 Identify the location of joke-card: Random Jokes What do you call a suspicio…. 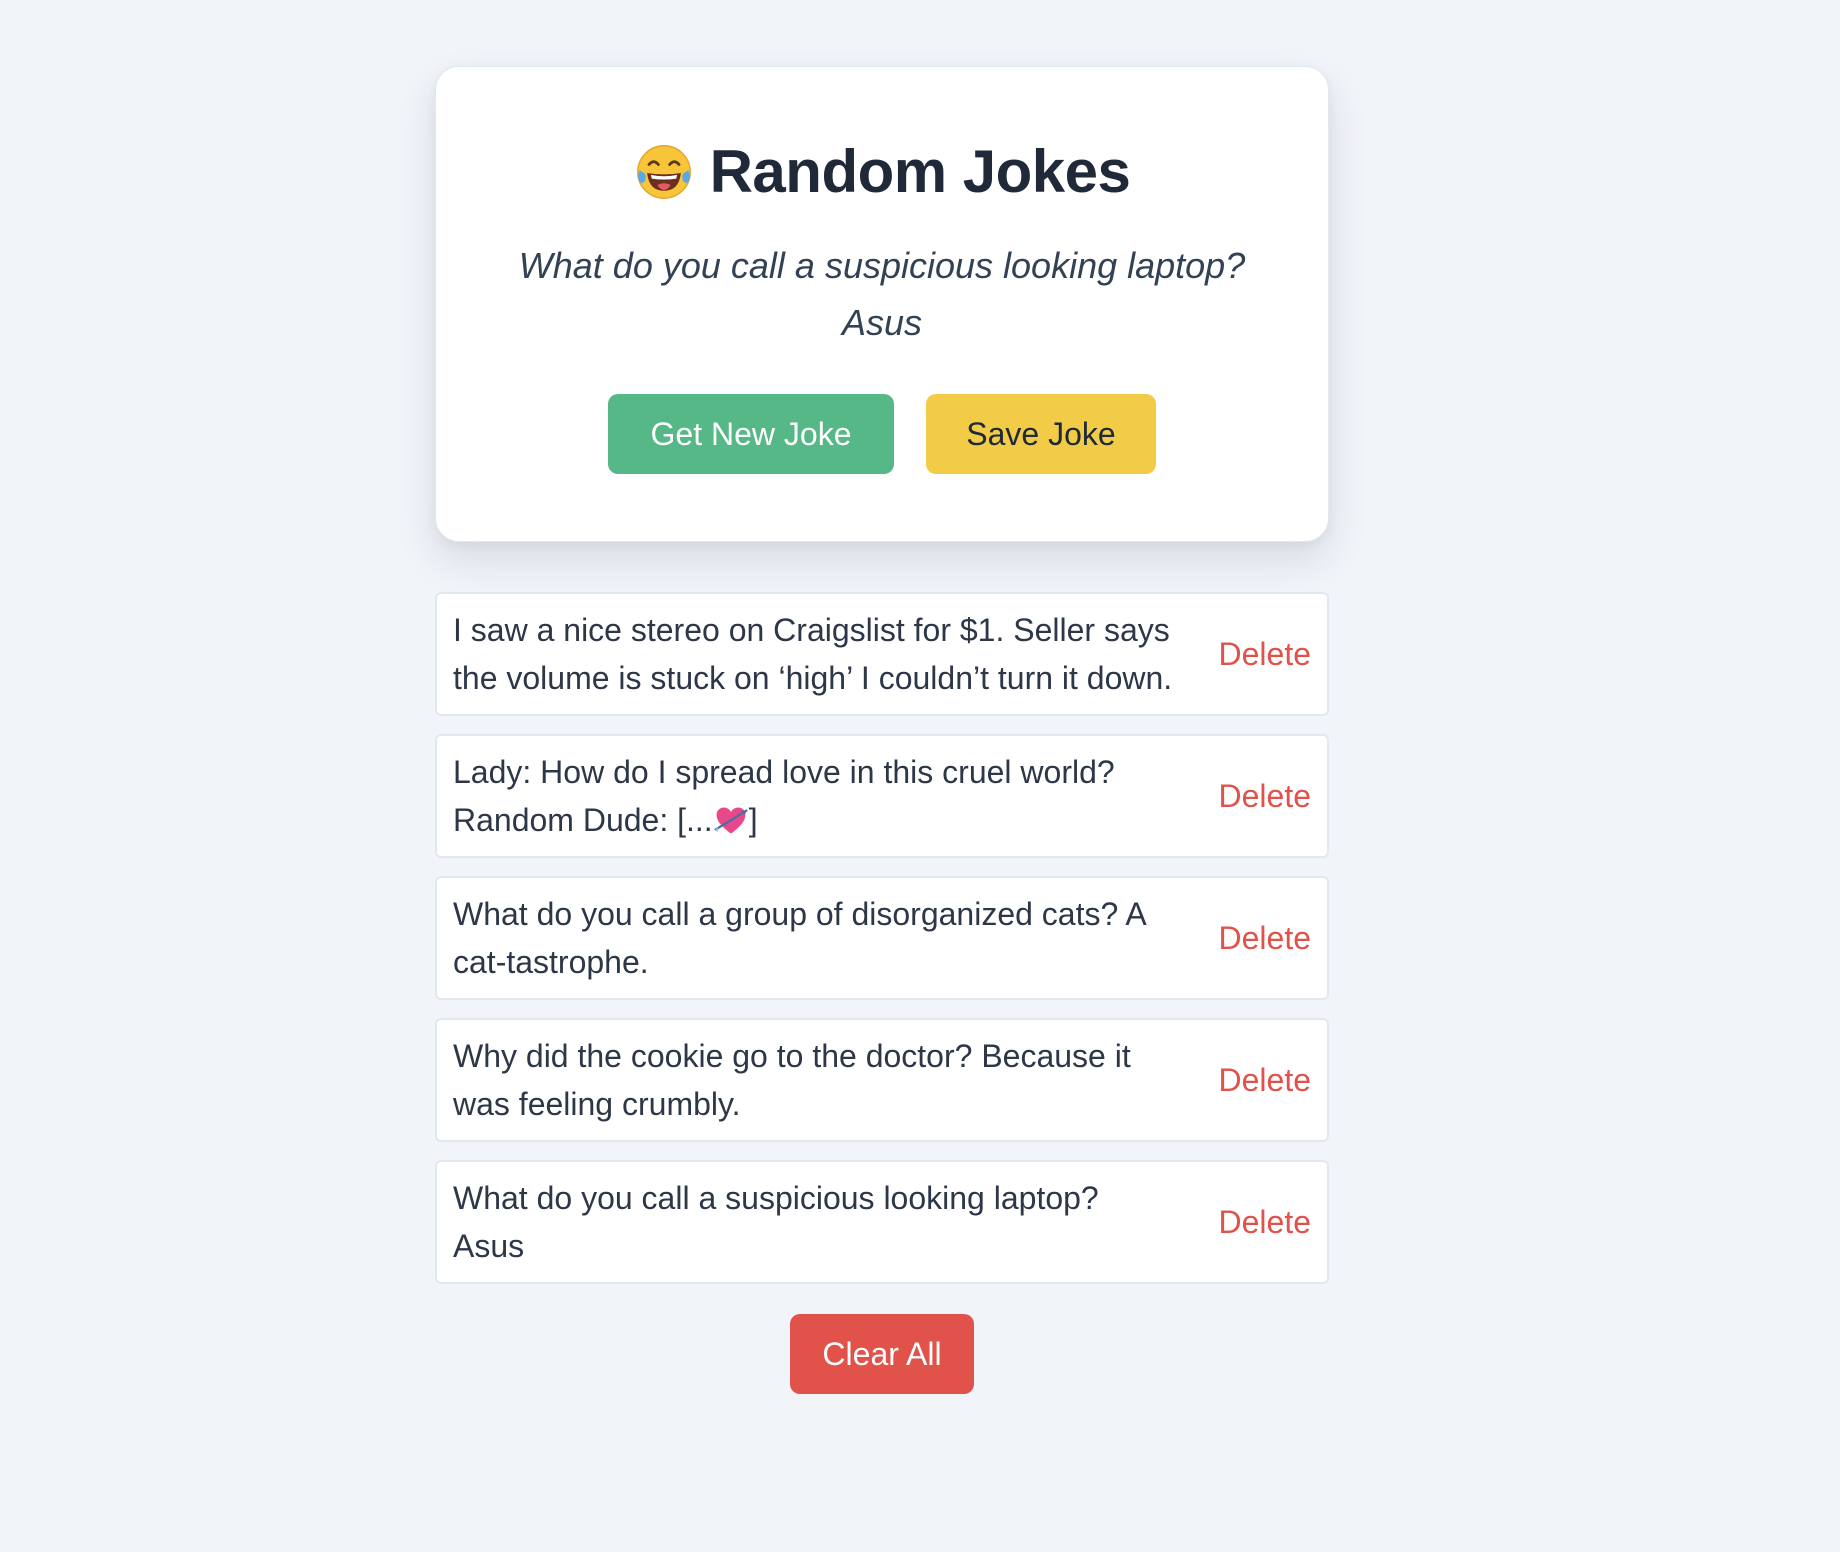
(882, 304).